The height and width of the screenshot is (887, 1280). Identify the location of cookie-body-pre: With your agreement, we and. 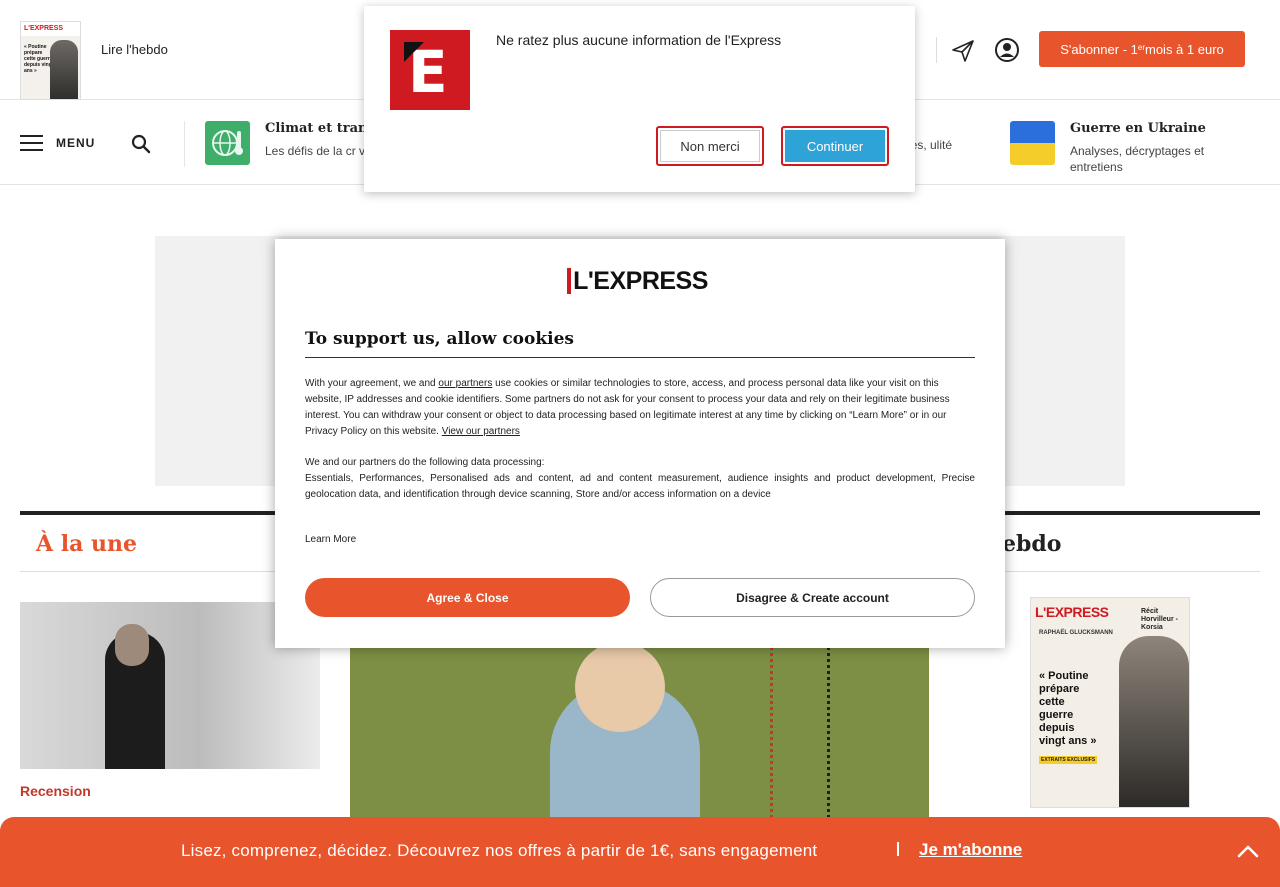
(372, 383).